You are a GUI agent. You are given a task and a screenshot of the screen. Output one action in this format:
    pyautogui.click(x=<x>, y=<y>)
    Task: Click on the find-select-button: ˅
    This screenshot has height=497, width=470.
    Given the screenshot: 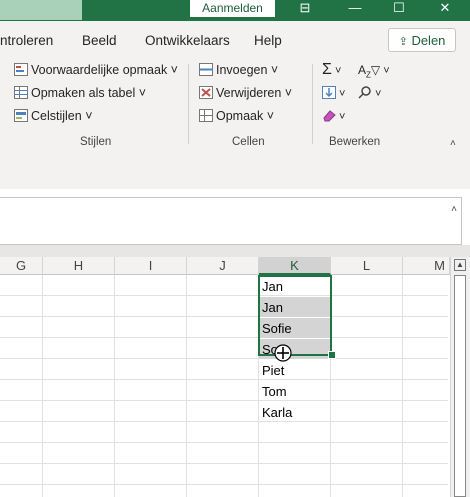 What is the action you would take?
    pyautogui.click(x=369, y=93)
    